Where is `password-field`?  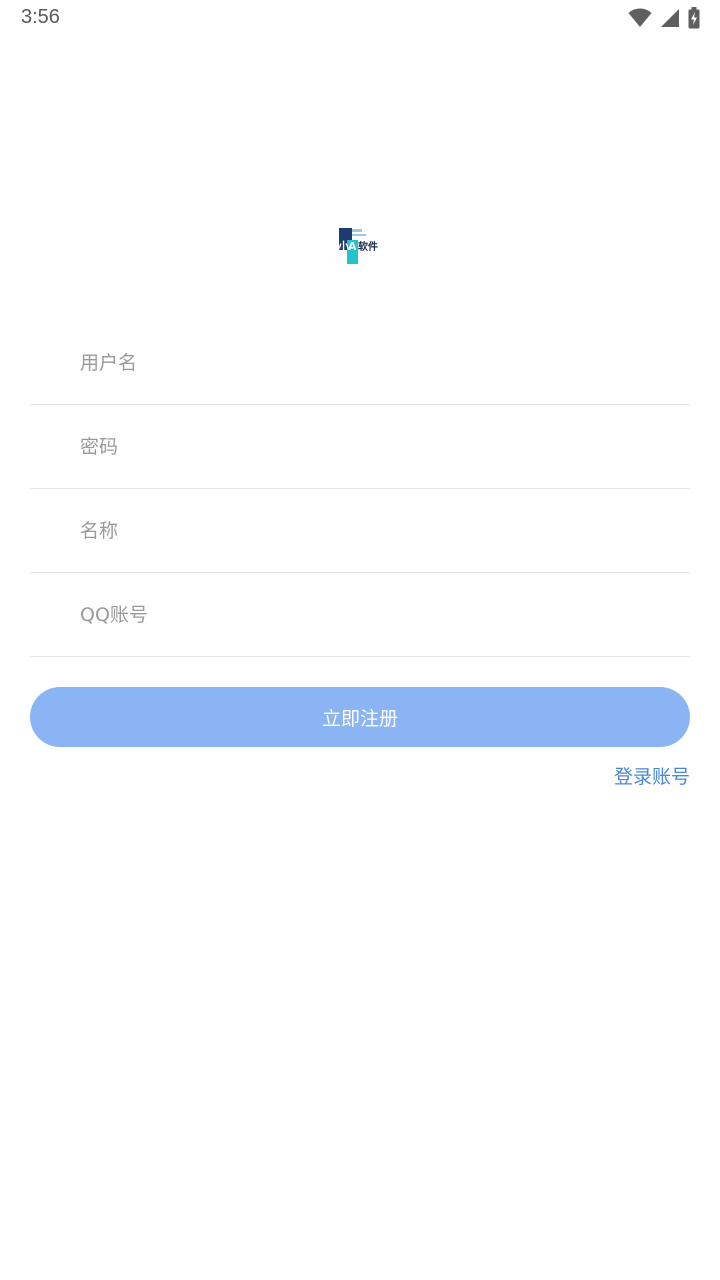
password-field is located at coordinates (360, 447).